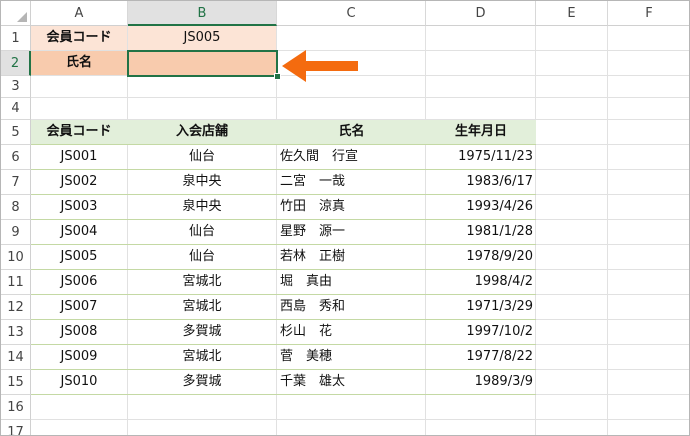 Image resolution: width=690 pixels, height=436 pixels. I want to click on column-header-c: C, so click(351, 13).